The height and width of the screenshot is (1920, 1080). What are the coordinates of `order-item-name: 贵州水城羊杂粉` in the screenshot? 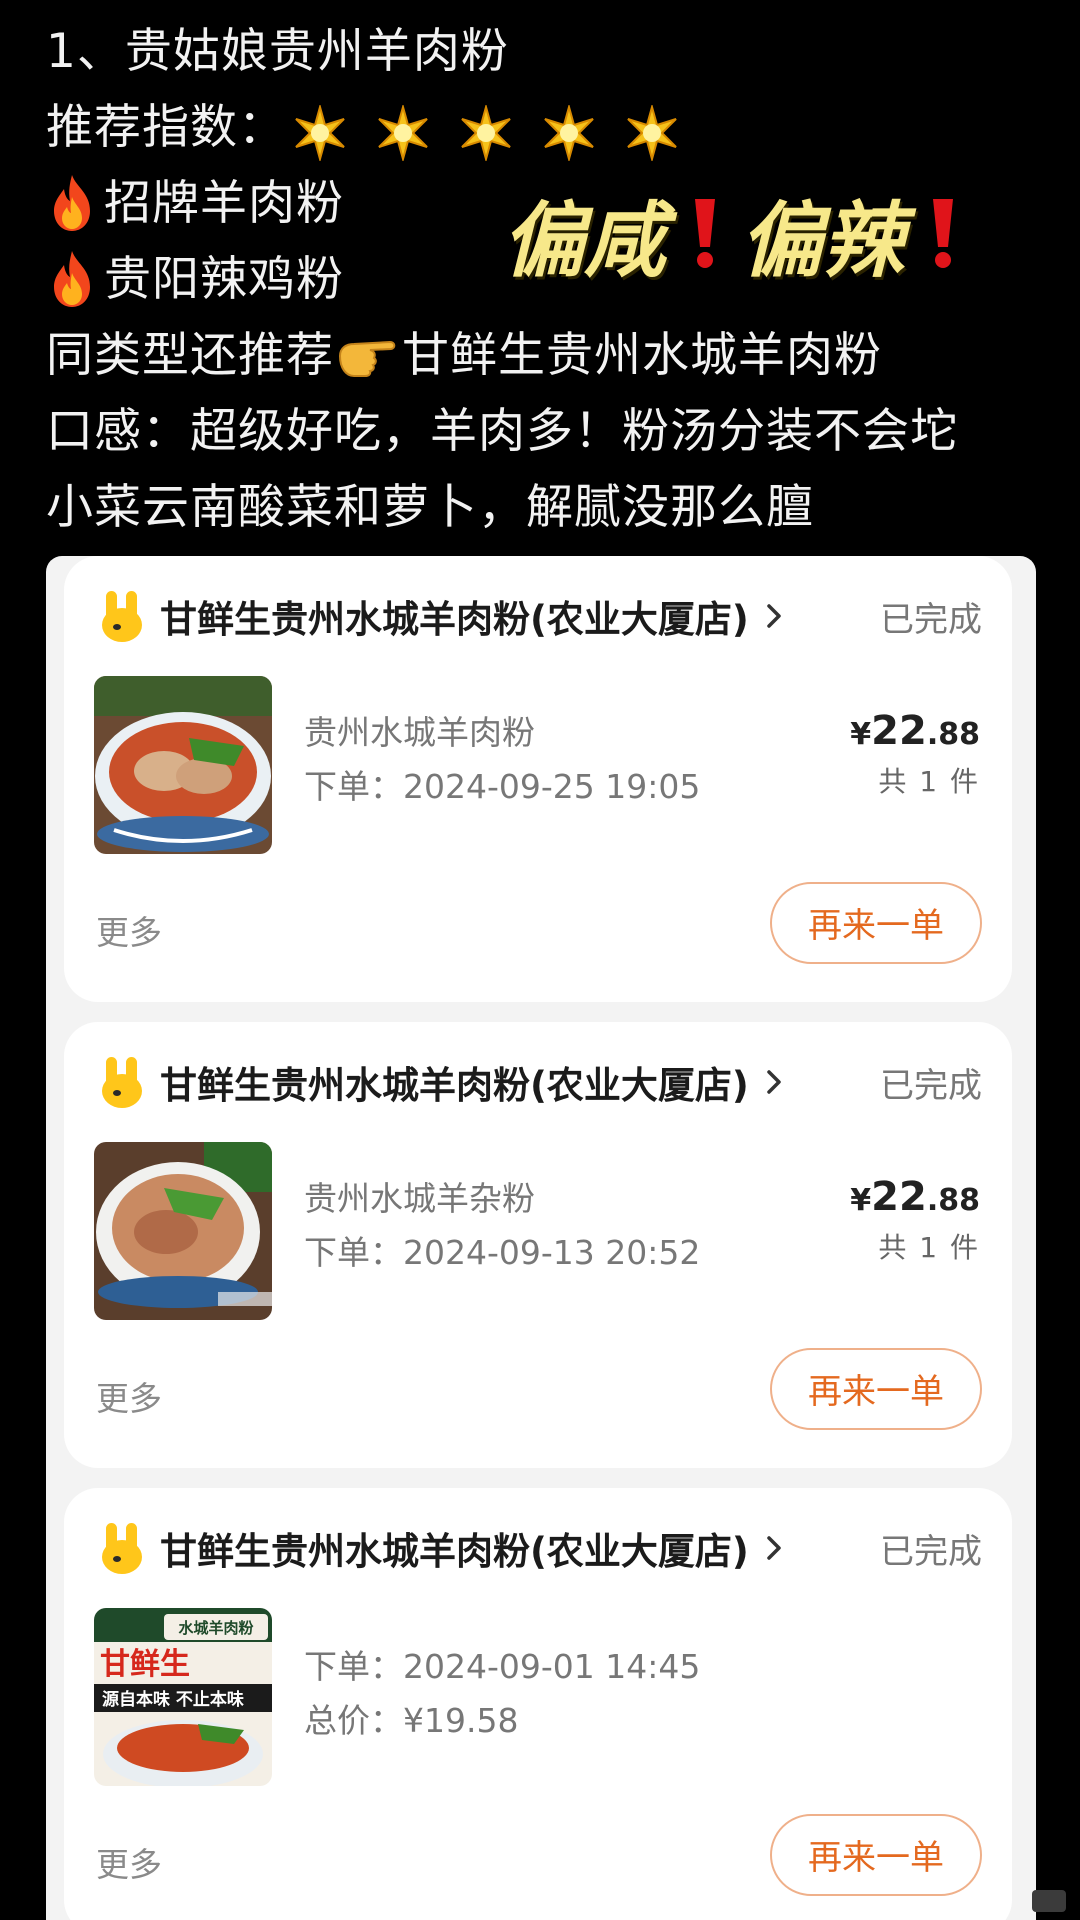 It's located at (419, 1198).